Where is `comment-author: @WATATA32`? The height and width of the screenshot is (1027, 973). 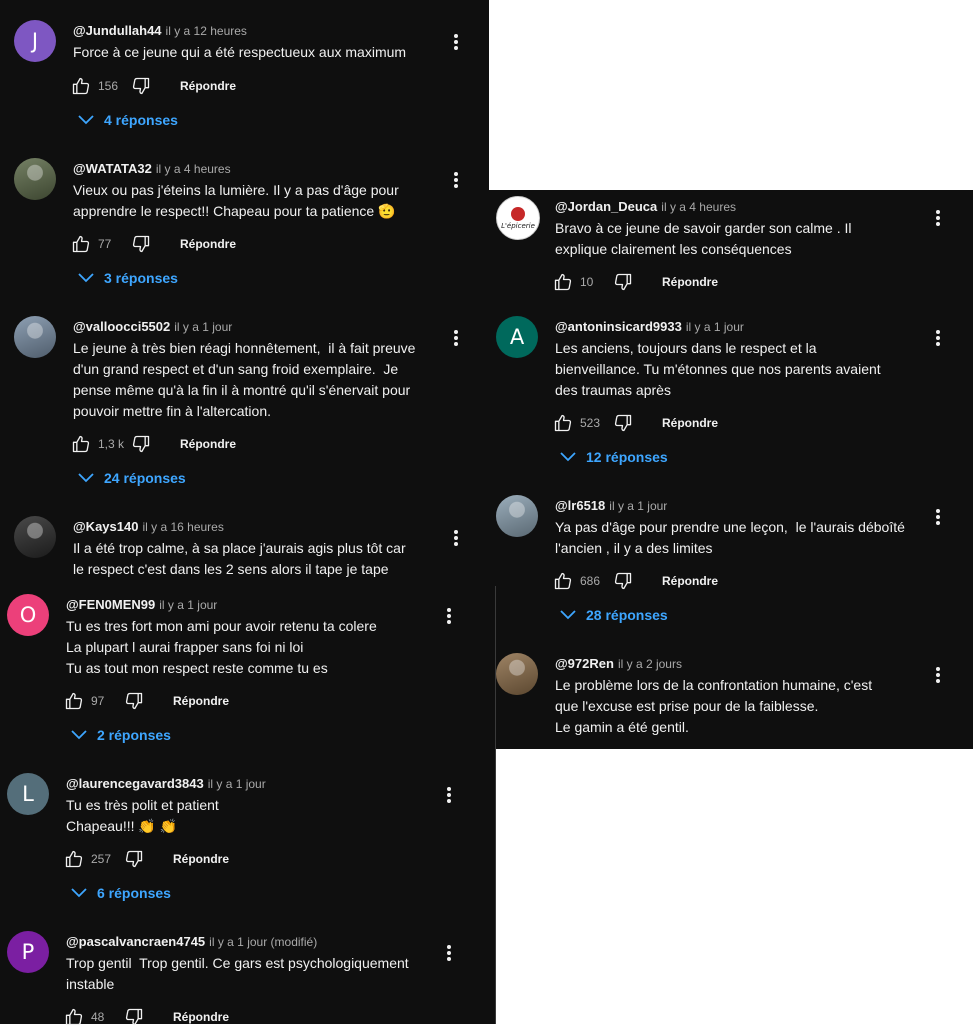
comment-author: @WATATA32 is located at coordinates (112, 168).